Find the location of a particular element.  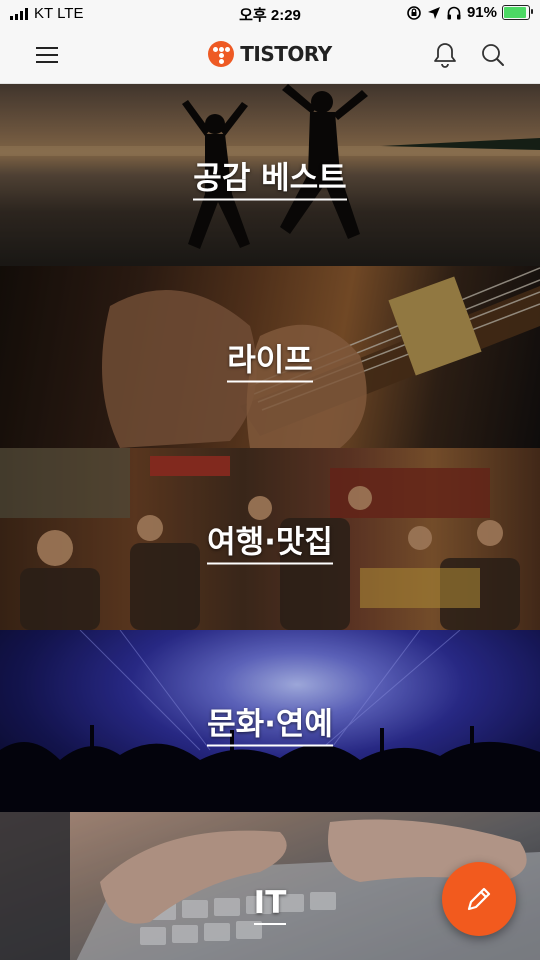

category-label: 공감 베스트 is located at coordinates (270, 177).